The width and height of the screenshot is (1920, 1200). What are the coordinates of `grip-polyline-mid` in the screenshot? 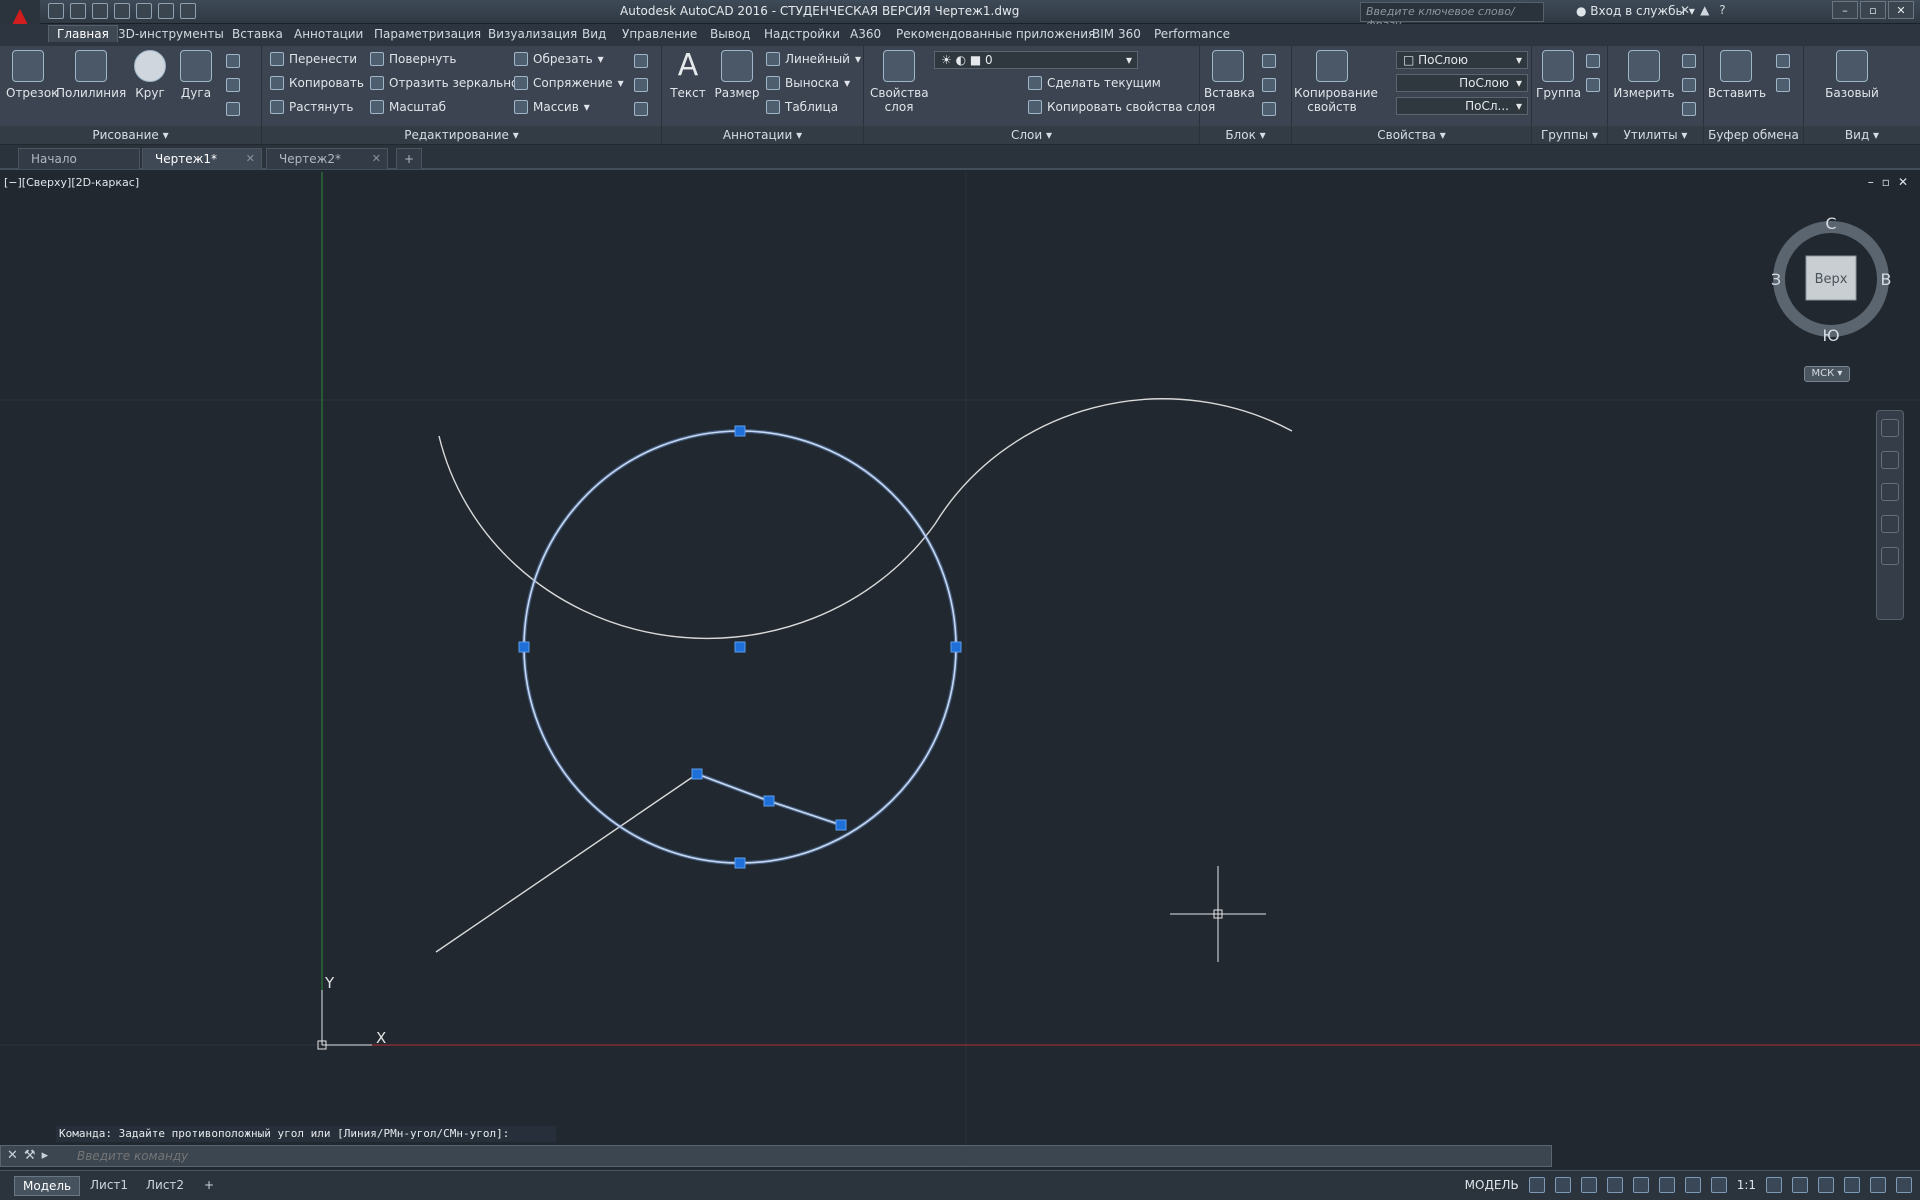 It's located at (769, 801).